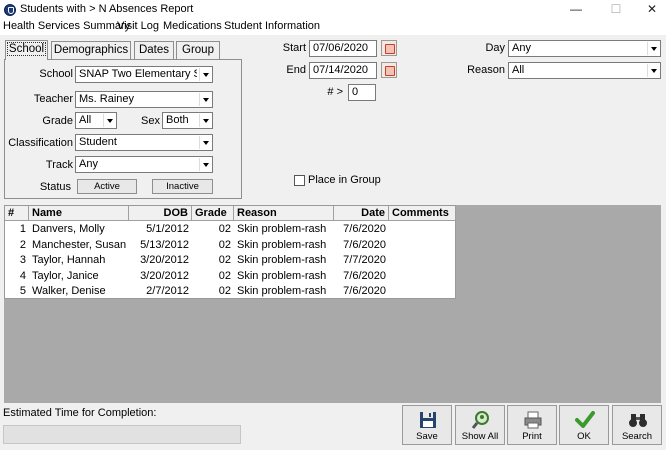 This screenshot has height=450, width=666. I want to click on cell-name: Manchester, Susan, so click(79, 244).